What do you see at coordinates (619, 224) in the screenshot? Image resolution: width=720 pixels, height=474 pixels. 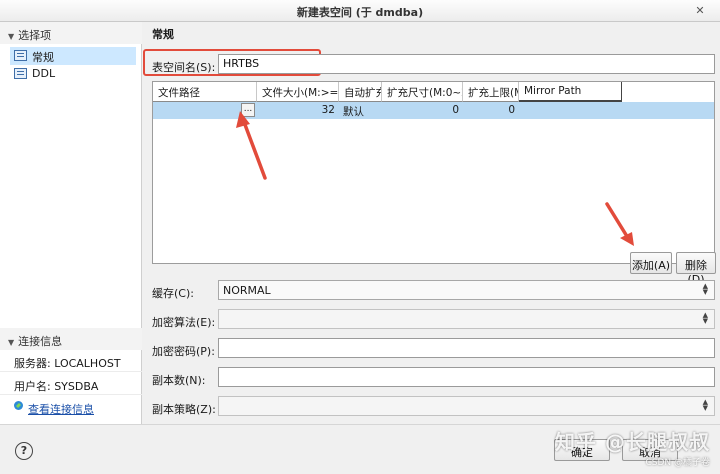 I see `arrow-to-add-icon` at bounding box center [619, 224].